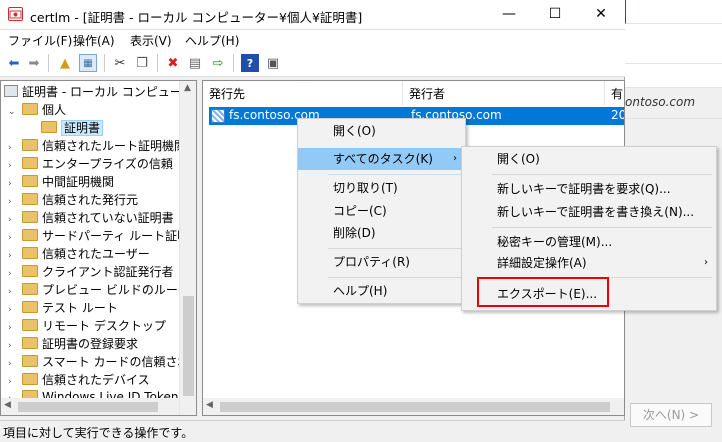 The image size is (722, 442). Describe the element at coordinates (173, 63) in the screenshot. I see `delete-icon: ✖` at that location.